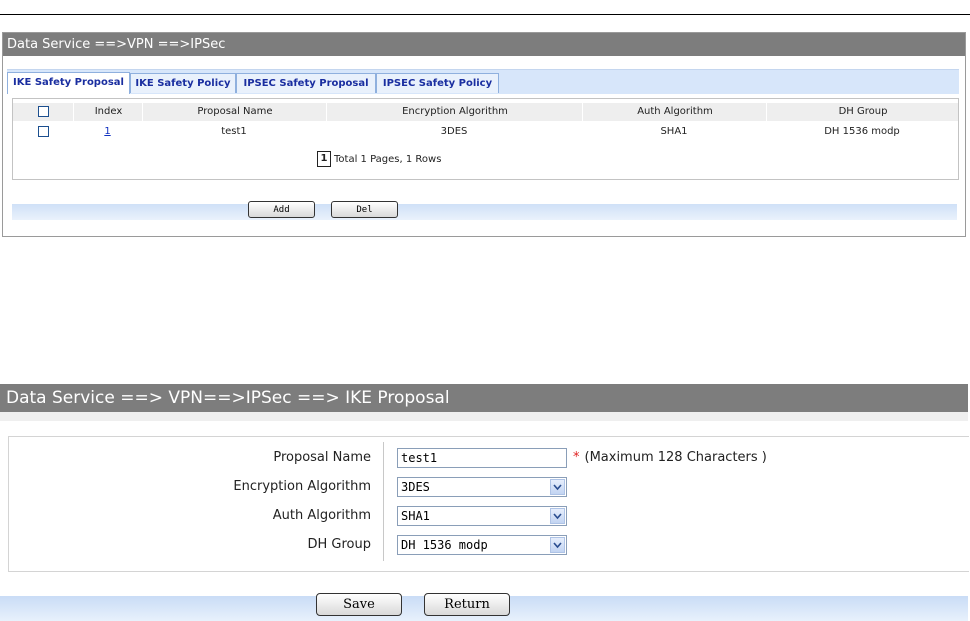 The height and width of the screenshot is (621, 970). I want to click on select-all-cell, so click(43, 112).